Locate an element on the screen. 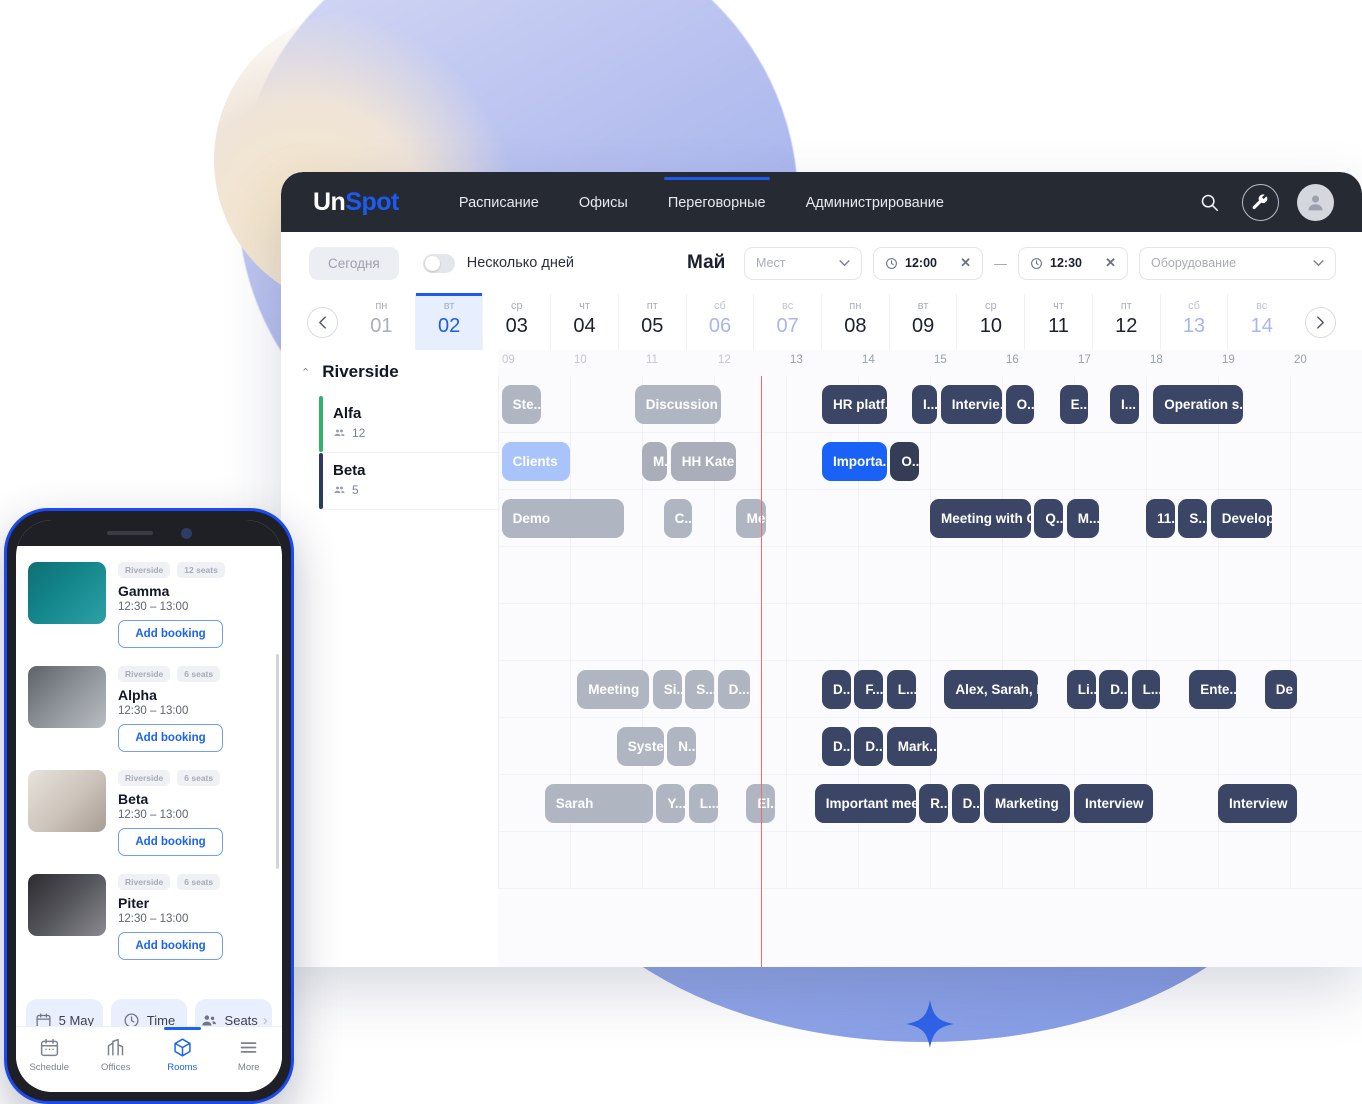  booking-event: De is located at coordinates (1281, 689).